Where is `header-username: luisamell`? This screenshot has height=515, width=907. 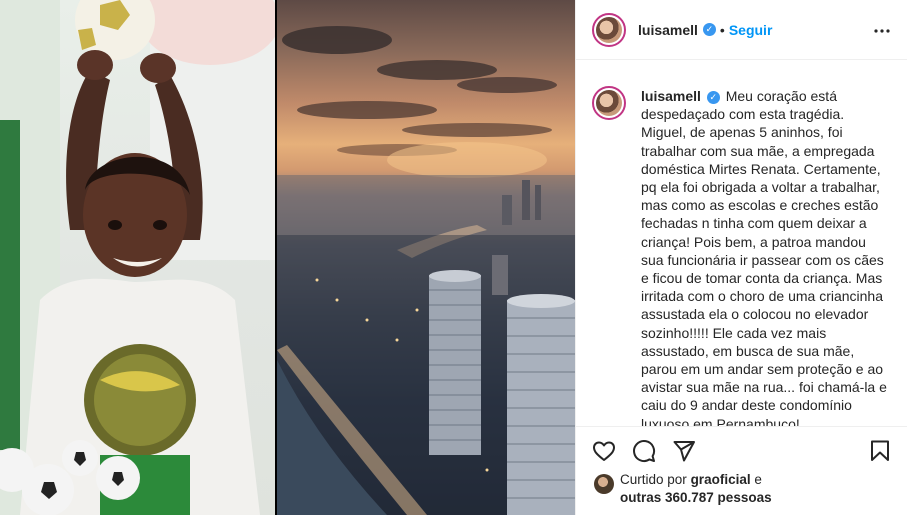
header-username: luisamell is located at coordinates (668, 30).